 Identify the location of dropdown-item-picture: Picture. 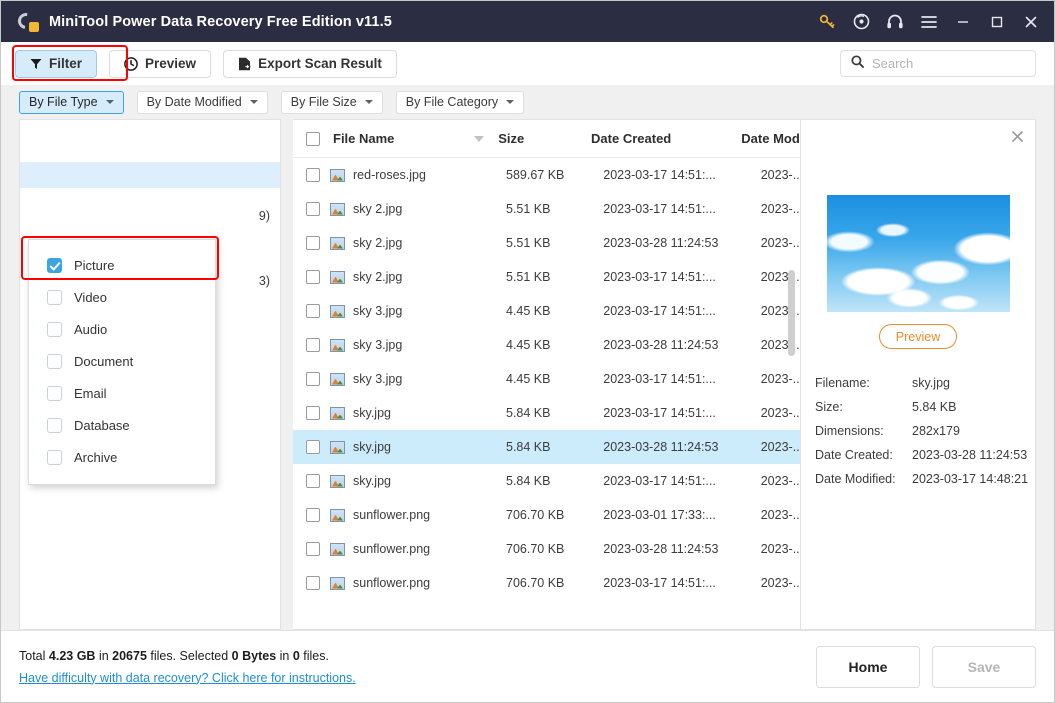
(122, 265).